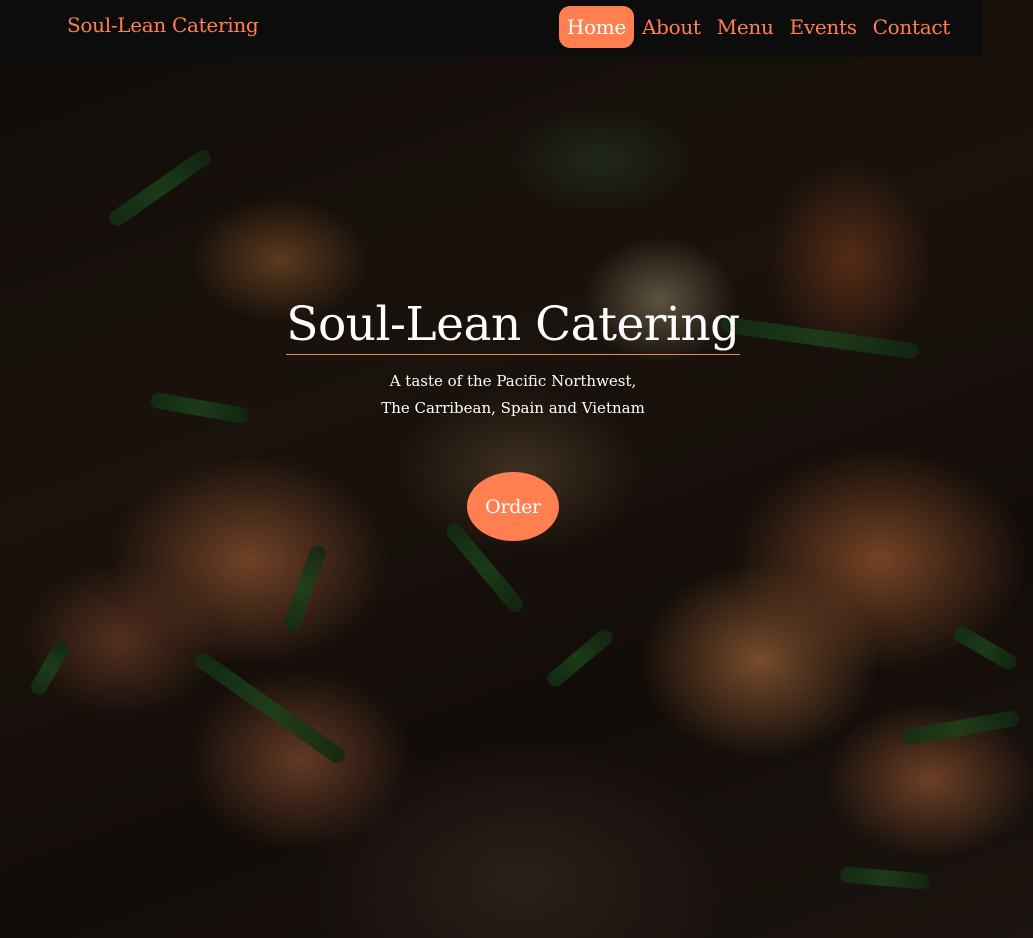  Describe the element at coordinates (163, 25) in the screenshot. I see `brand-link: Soul-Lean Catering` at that location.